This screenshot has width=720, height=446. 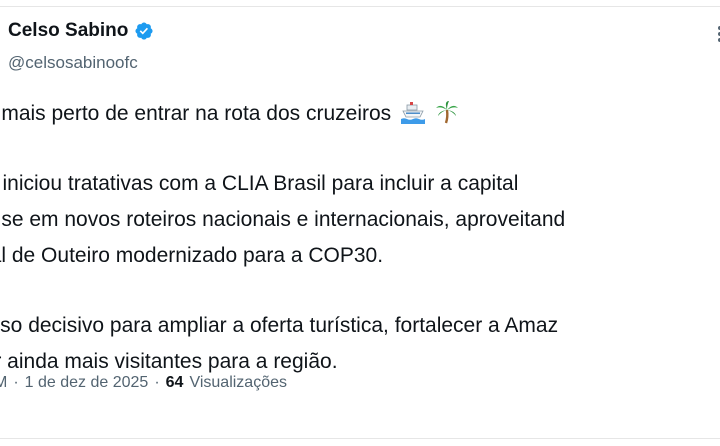 What do you see at coordinates (68, 31) in the screenshot?
I see `author-display-name: Celso Sabino` at bounding box center [68, 31].